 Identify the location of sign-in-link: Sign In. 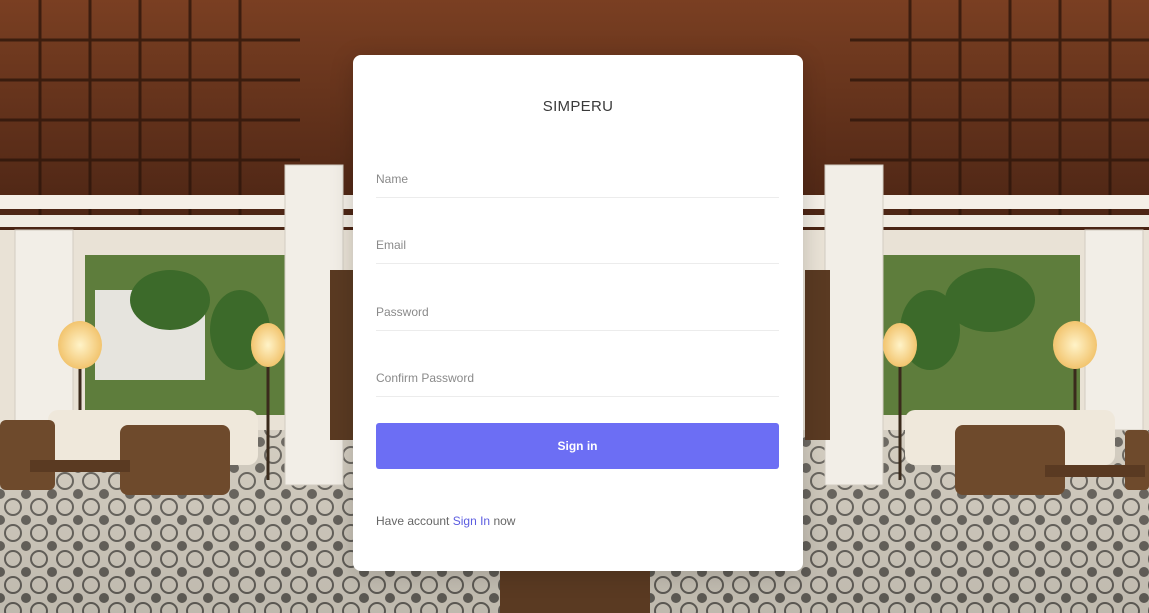
(471, 521).